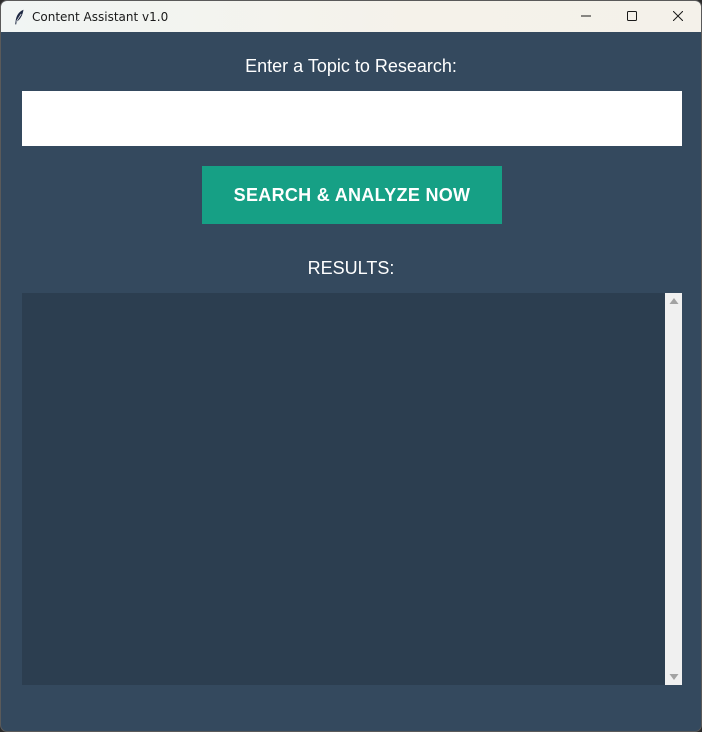  I want to click on search-analyze-button: SEARCH & ANALYZE NOW, so click(352, 195).